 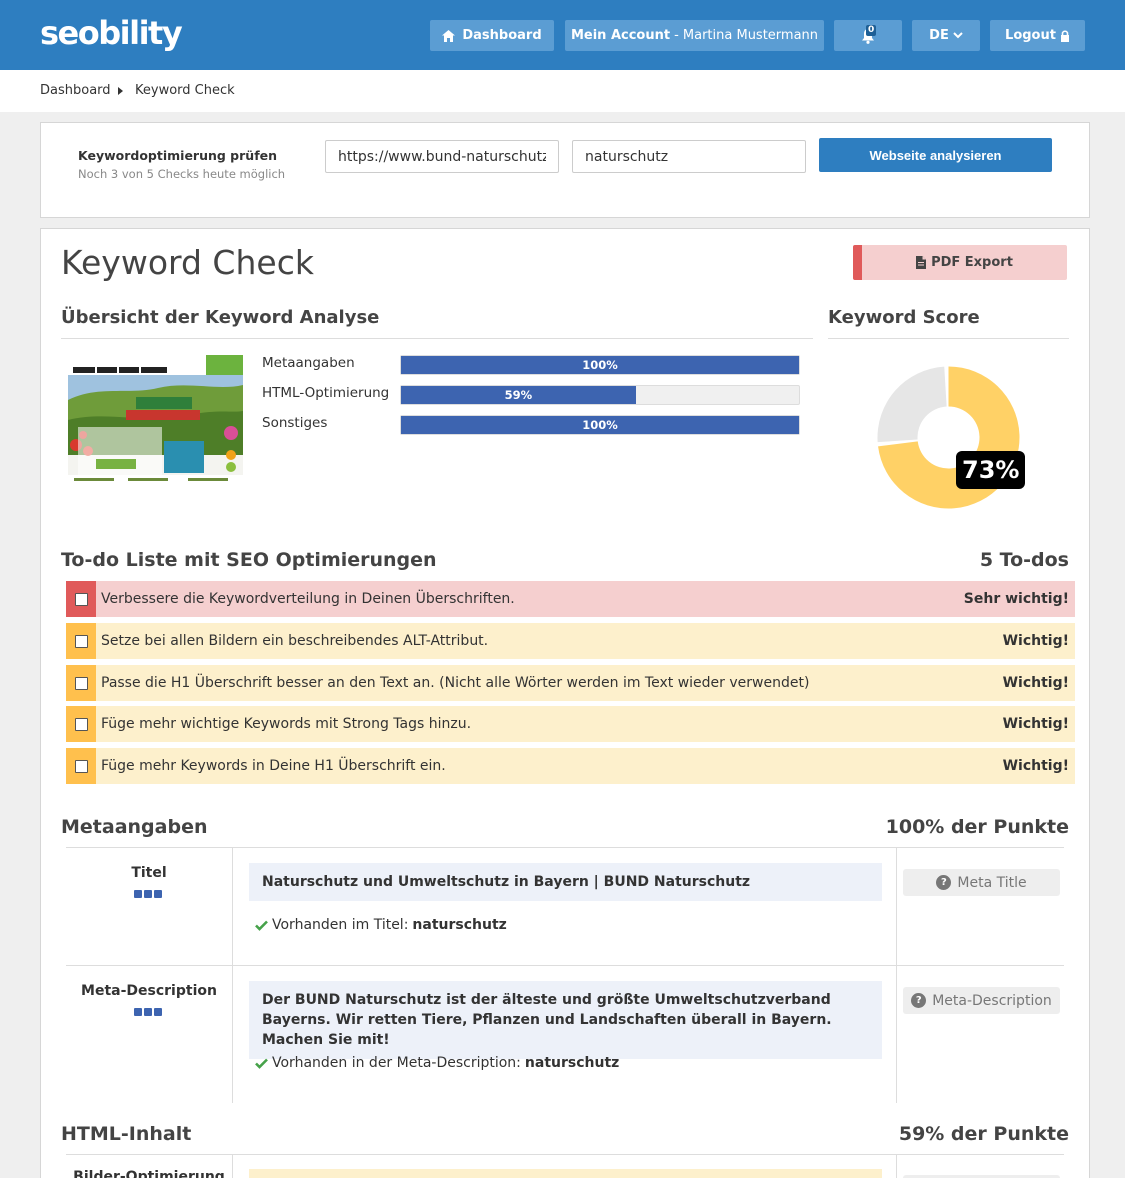 What do you see at coordinates (565, 1154) in the screenshot?
I see `html-table-top-border` at bounding box center [565, 1154].